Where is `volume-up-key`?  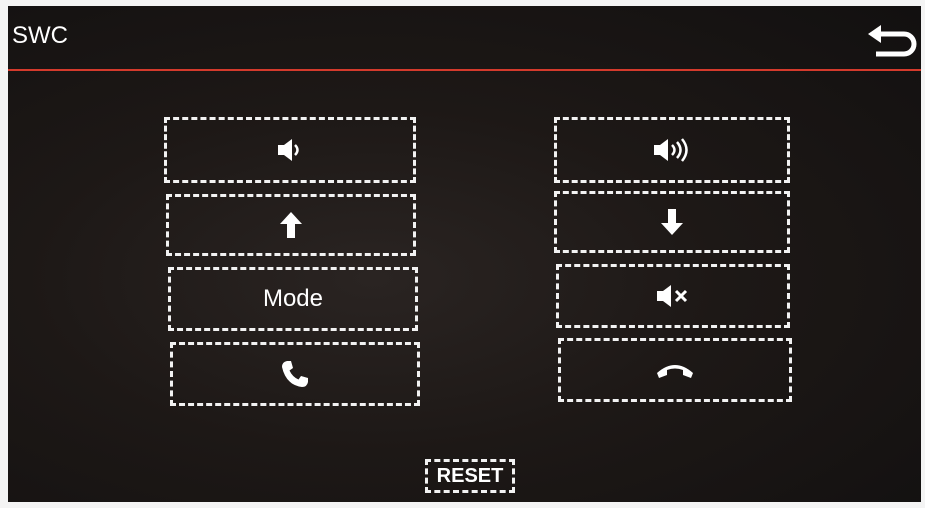
volume-up-key is located at coordinates (672, 150).